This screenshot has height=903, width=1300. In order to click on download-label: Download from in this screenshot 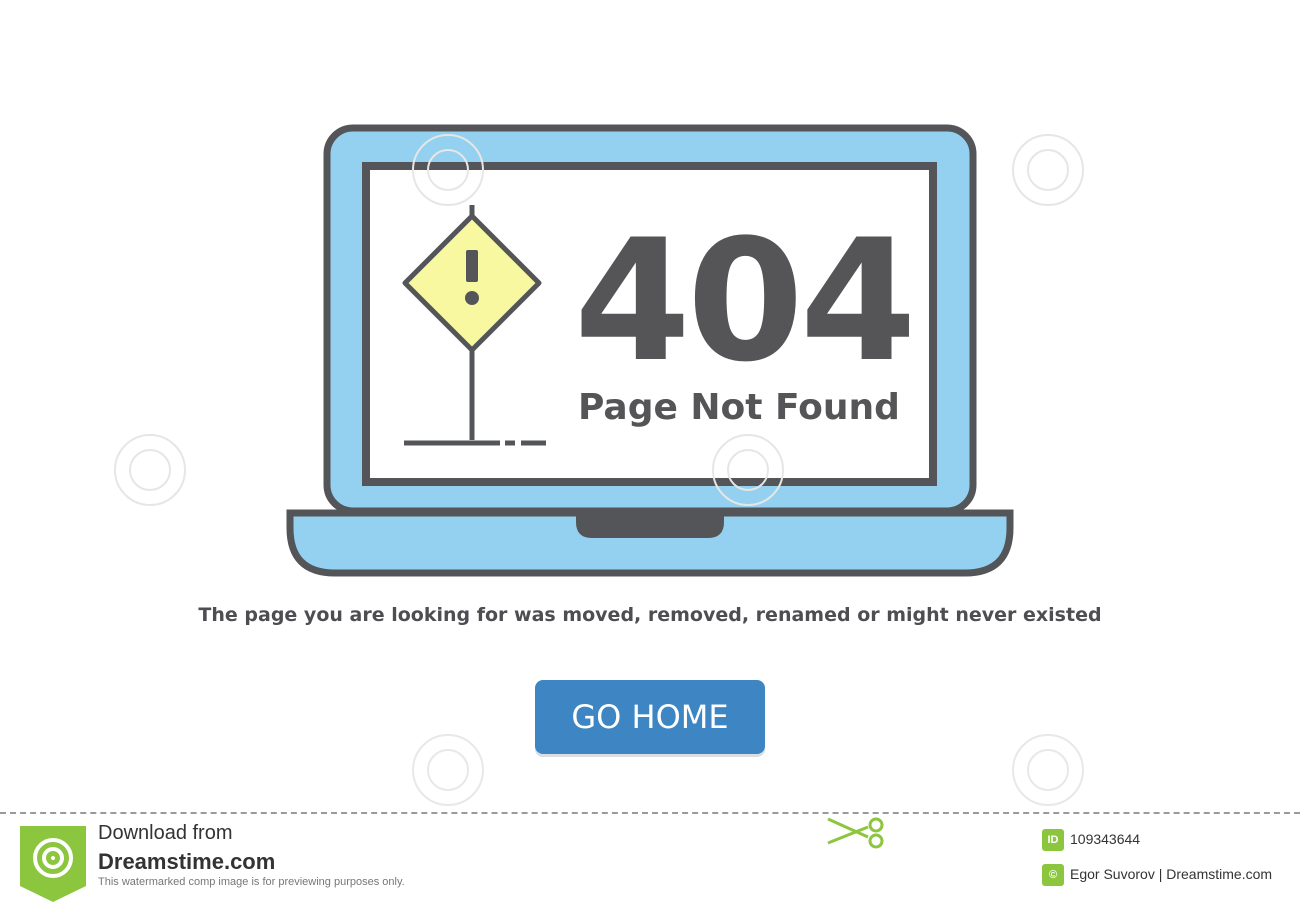, I will do `click(165, 833)`.